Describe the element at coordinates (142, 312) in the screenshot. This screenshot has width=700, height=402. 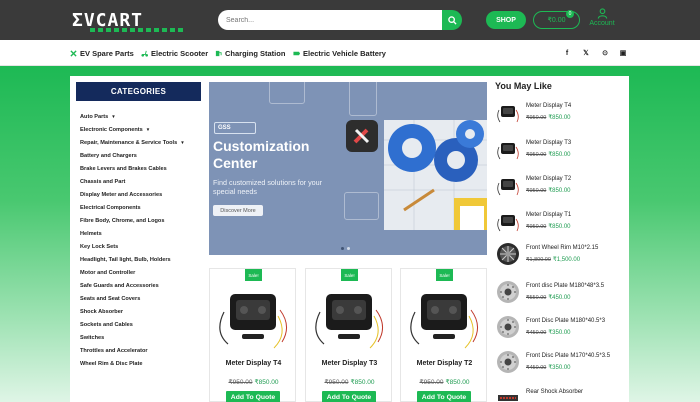
I see `category-item: Shock Absorber` at that location.